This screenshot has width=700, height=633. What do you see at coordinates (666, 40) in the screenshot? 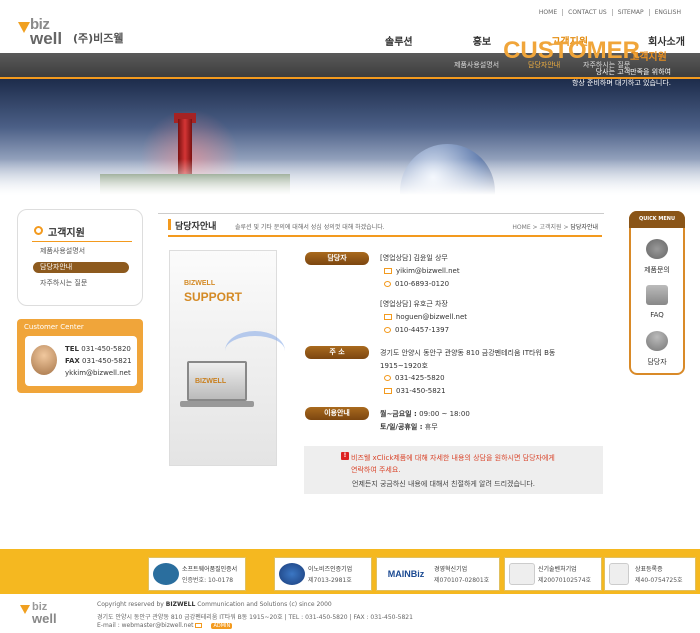
I see `gnb-item-company: 회사소개` at bounding box center [666, 40].